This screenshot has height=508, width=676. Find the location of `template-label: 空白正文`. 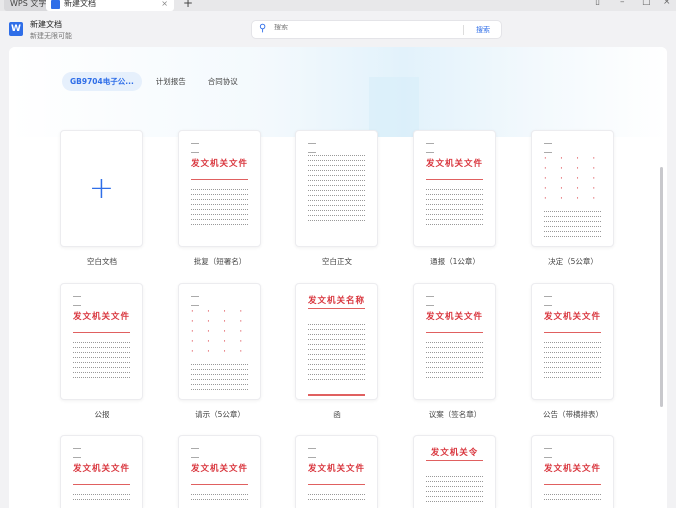

template-label: 空白正文 is located at coordinates (337, 261).